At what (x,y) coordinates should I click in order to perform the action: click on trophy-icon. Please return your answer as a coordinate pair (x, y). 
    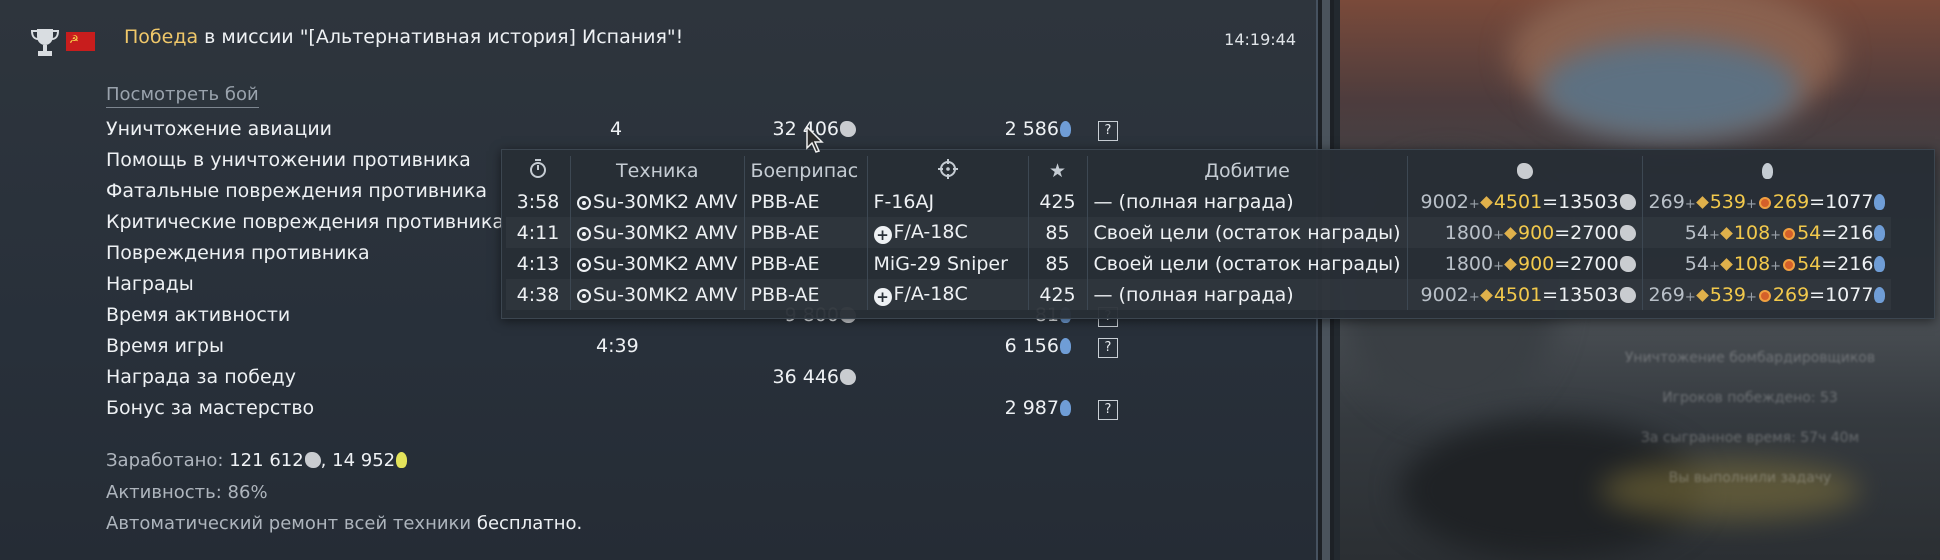
    Looking at the image, I should click on (45, 42).